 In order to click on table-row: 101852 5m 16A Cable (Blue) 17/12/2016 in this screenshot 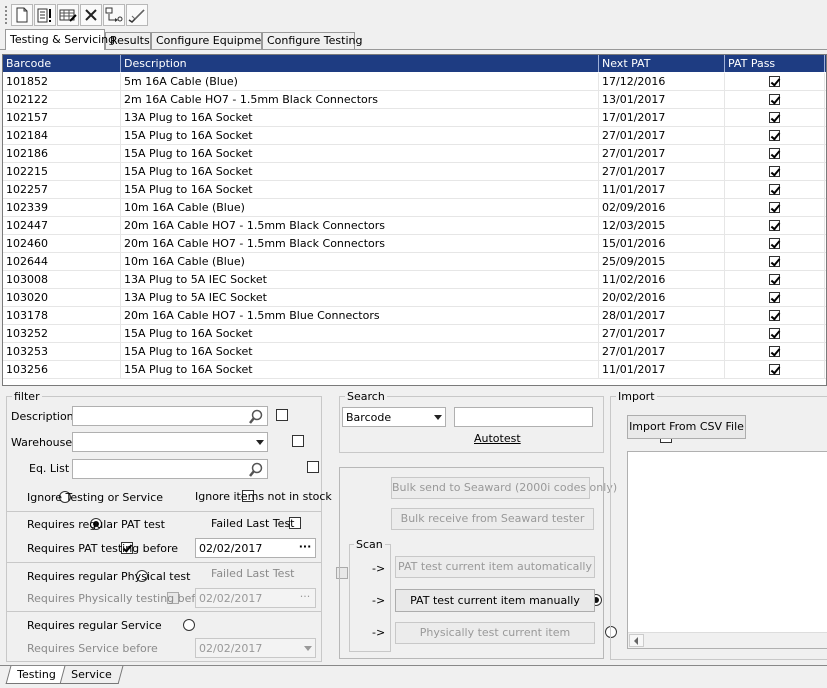, I will do `click(414, 82)`.